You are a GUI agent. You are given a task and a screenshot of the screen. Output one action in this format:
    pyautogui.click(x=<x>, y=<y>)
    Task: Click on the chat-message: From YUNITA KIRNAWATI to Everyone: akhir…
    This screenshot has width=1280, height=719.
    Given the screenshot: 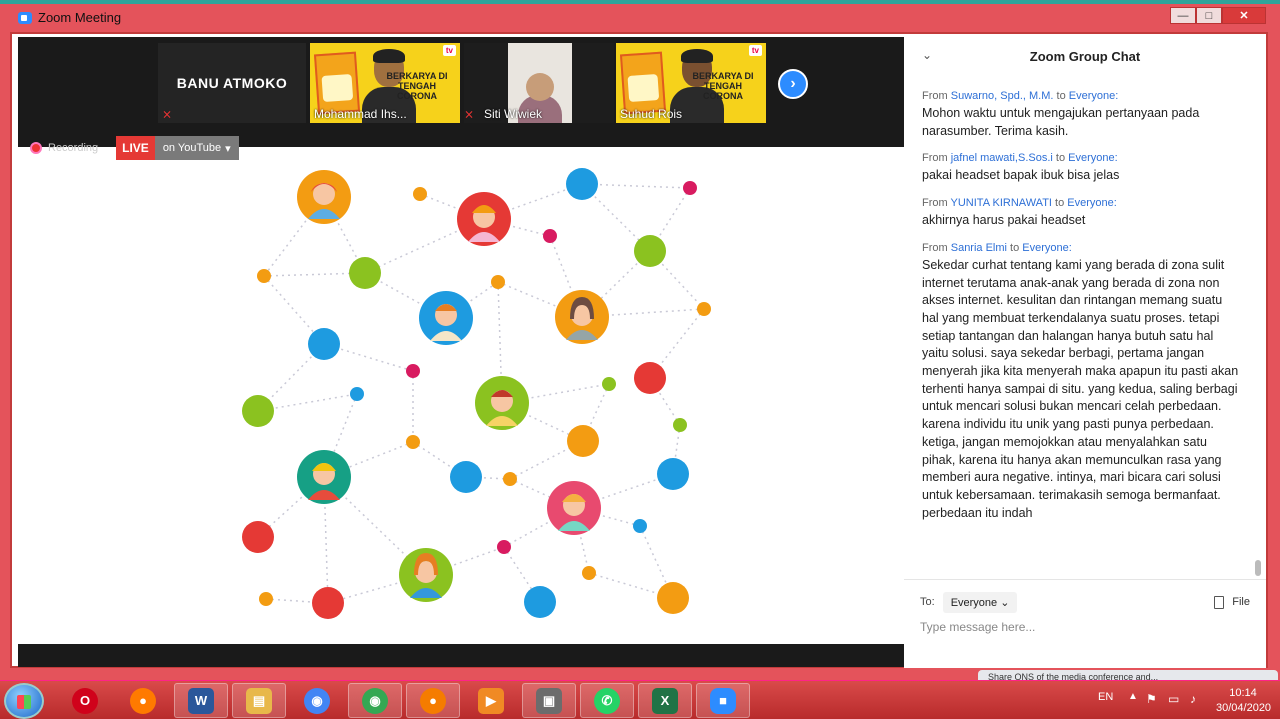 What is the action you would take?
    pyautogui.click(x=1081, y=213)
    